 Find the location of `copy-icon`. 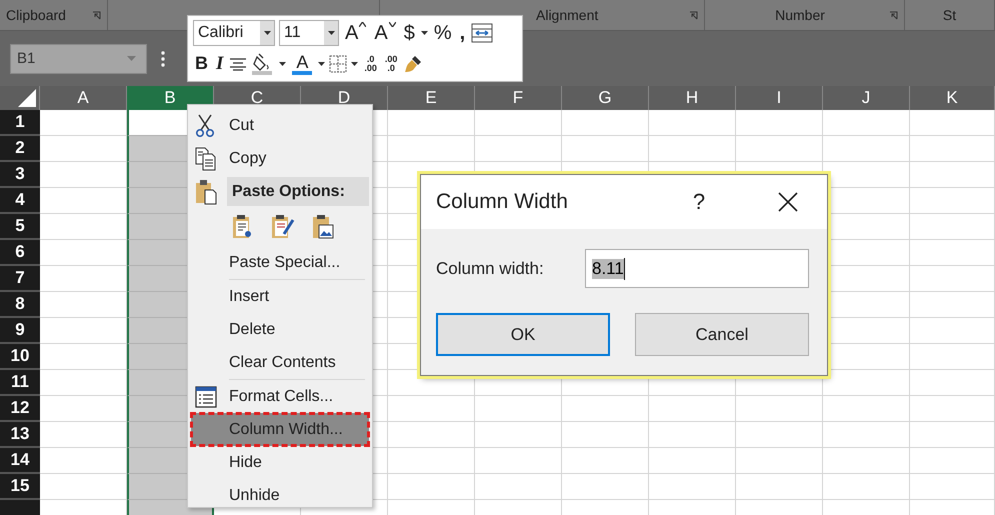

copy-icon is located at coordinates (206, 158).